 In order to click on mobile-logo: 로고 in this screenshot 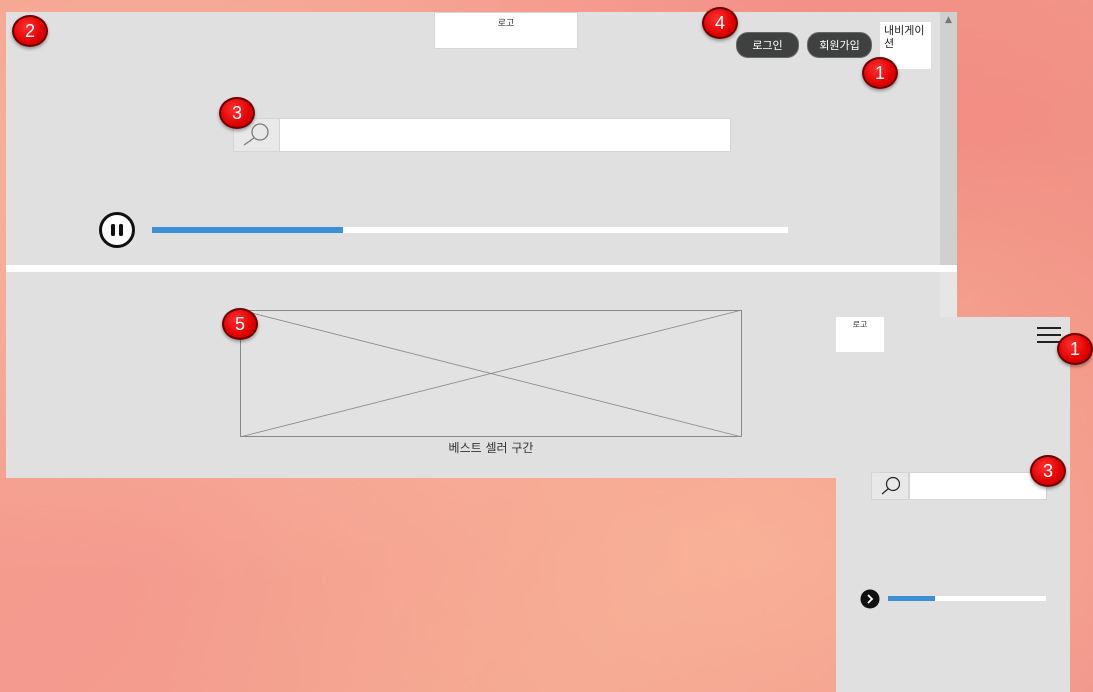, I will do `click(860, 334)`.